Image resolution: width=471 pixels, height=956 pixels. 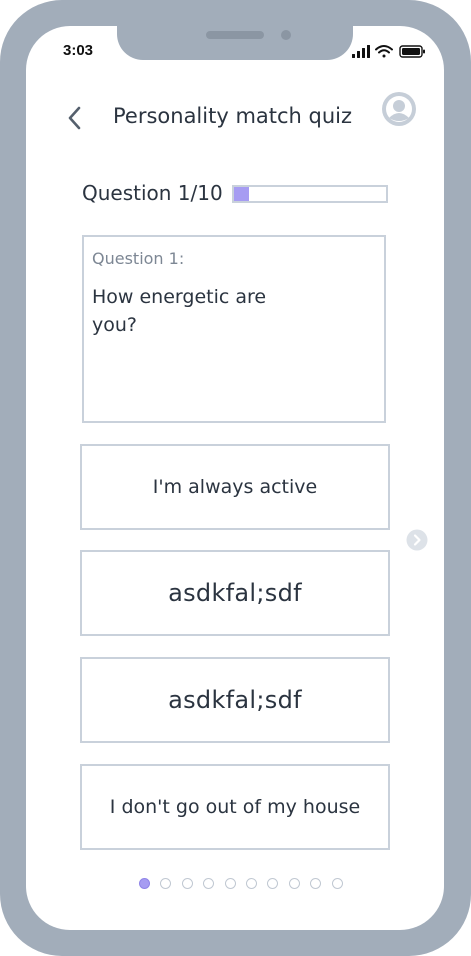 What do you see at coordinates (138, 258) in the screenshot?
I see `question-label: Question 1:` at bounding box center [138, 258].